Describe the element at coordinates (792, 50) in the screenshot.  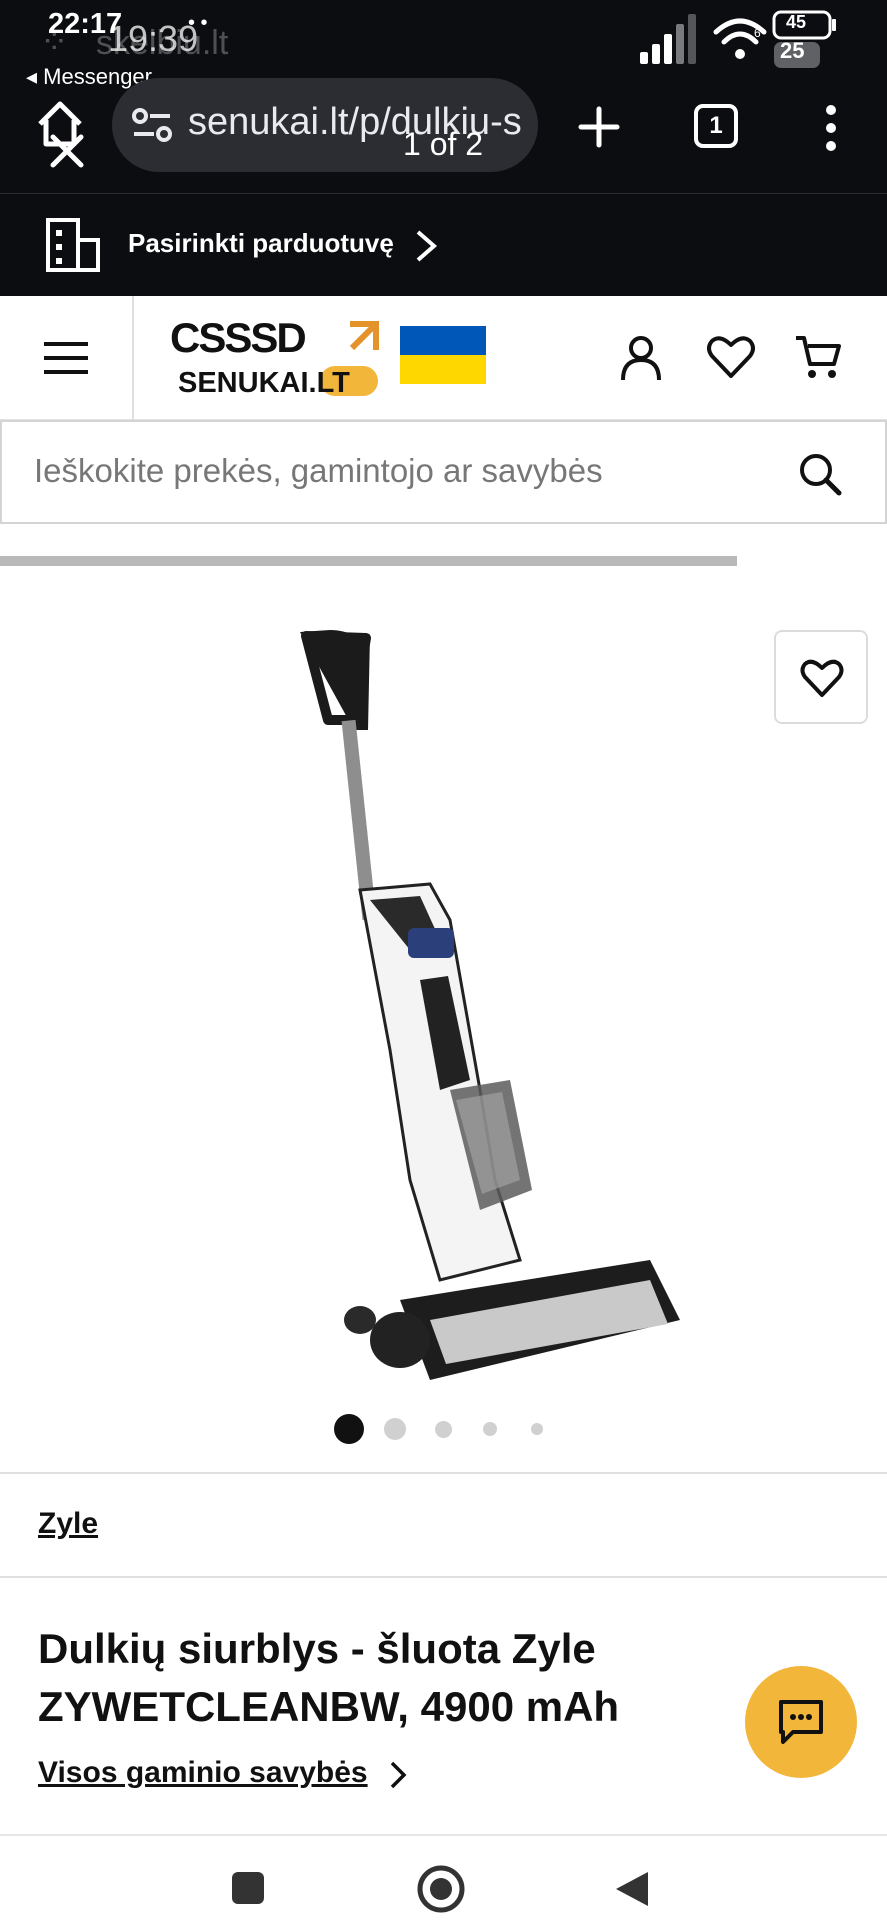
I see `ghost-battery-level: 25` at that location.